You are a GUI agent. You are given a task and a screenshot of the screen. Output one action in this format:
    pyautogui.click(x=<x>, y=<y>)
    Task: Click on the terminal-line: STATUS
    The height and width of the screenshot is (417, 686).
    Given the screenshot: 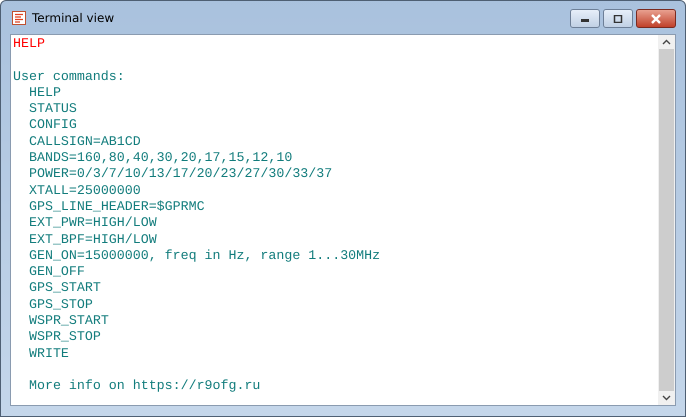 What is the action you would take?
    pyautogui.click(x=53, y=109)
    